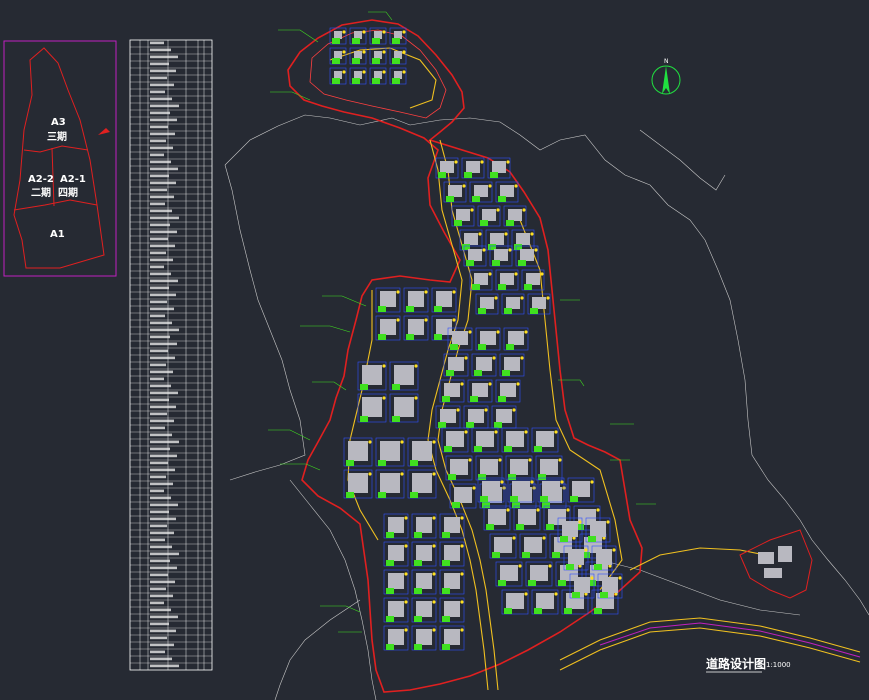 This screenshot has height=700, width=869. Describe the element at coordinates (682, 160) in the screenshot. I see `contour-line` at that location.